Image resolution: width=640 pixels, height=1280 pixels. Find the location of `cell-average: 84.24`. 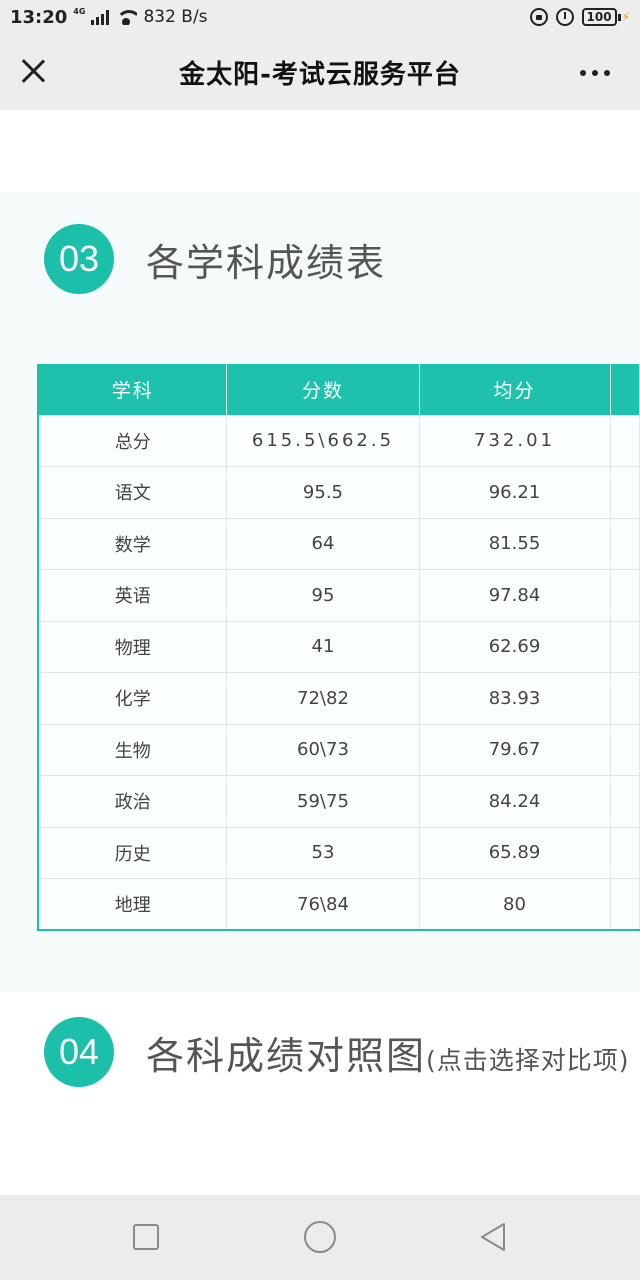

cell-average: 84.24 is located at coordinates (515, 801).